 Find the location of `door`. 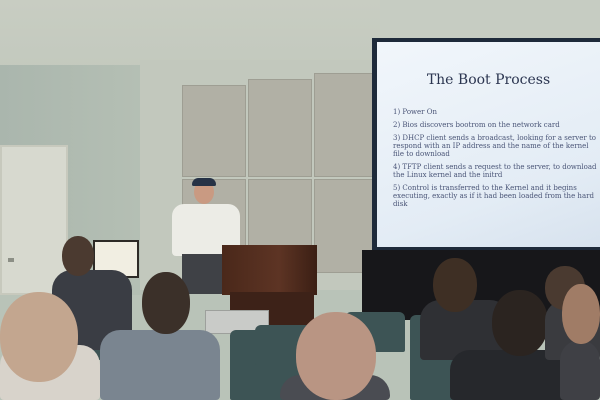

door is located at coordinates (34, 220).